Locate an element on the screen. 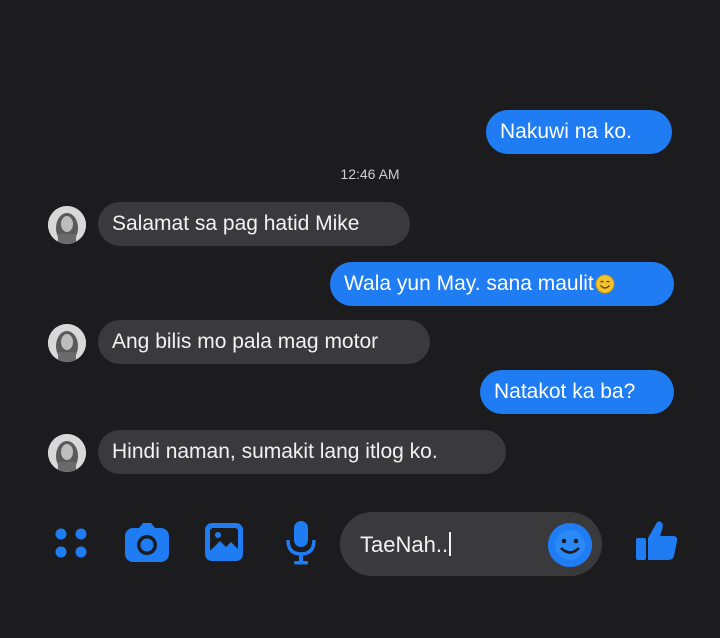  message-timestamp: 12:46 AM is located at coordinates (370, 174).